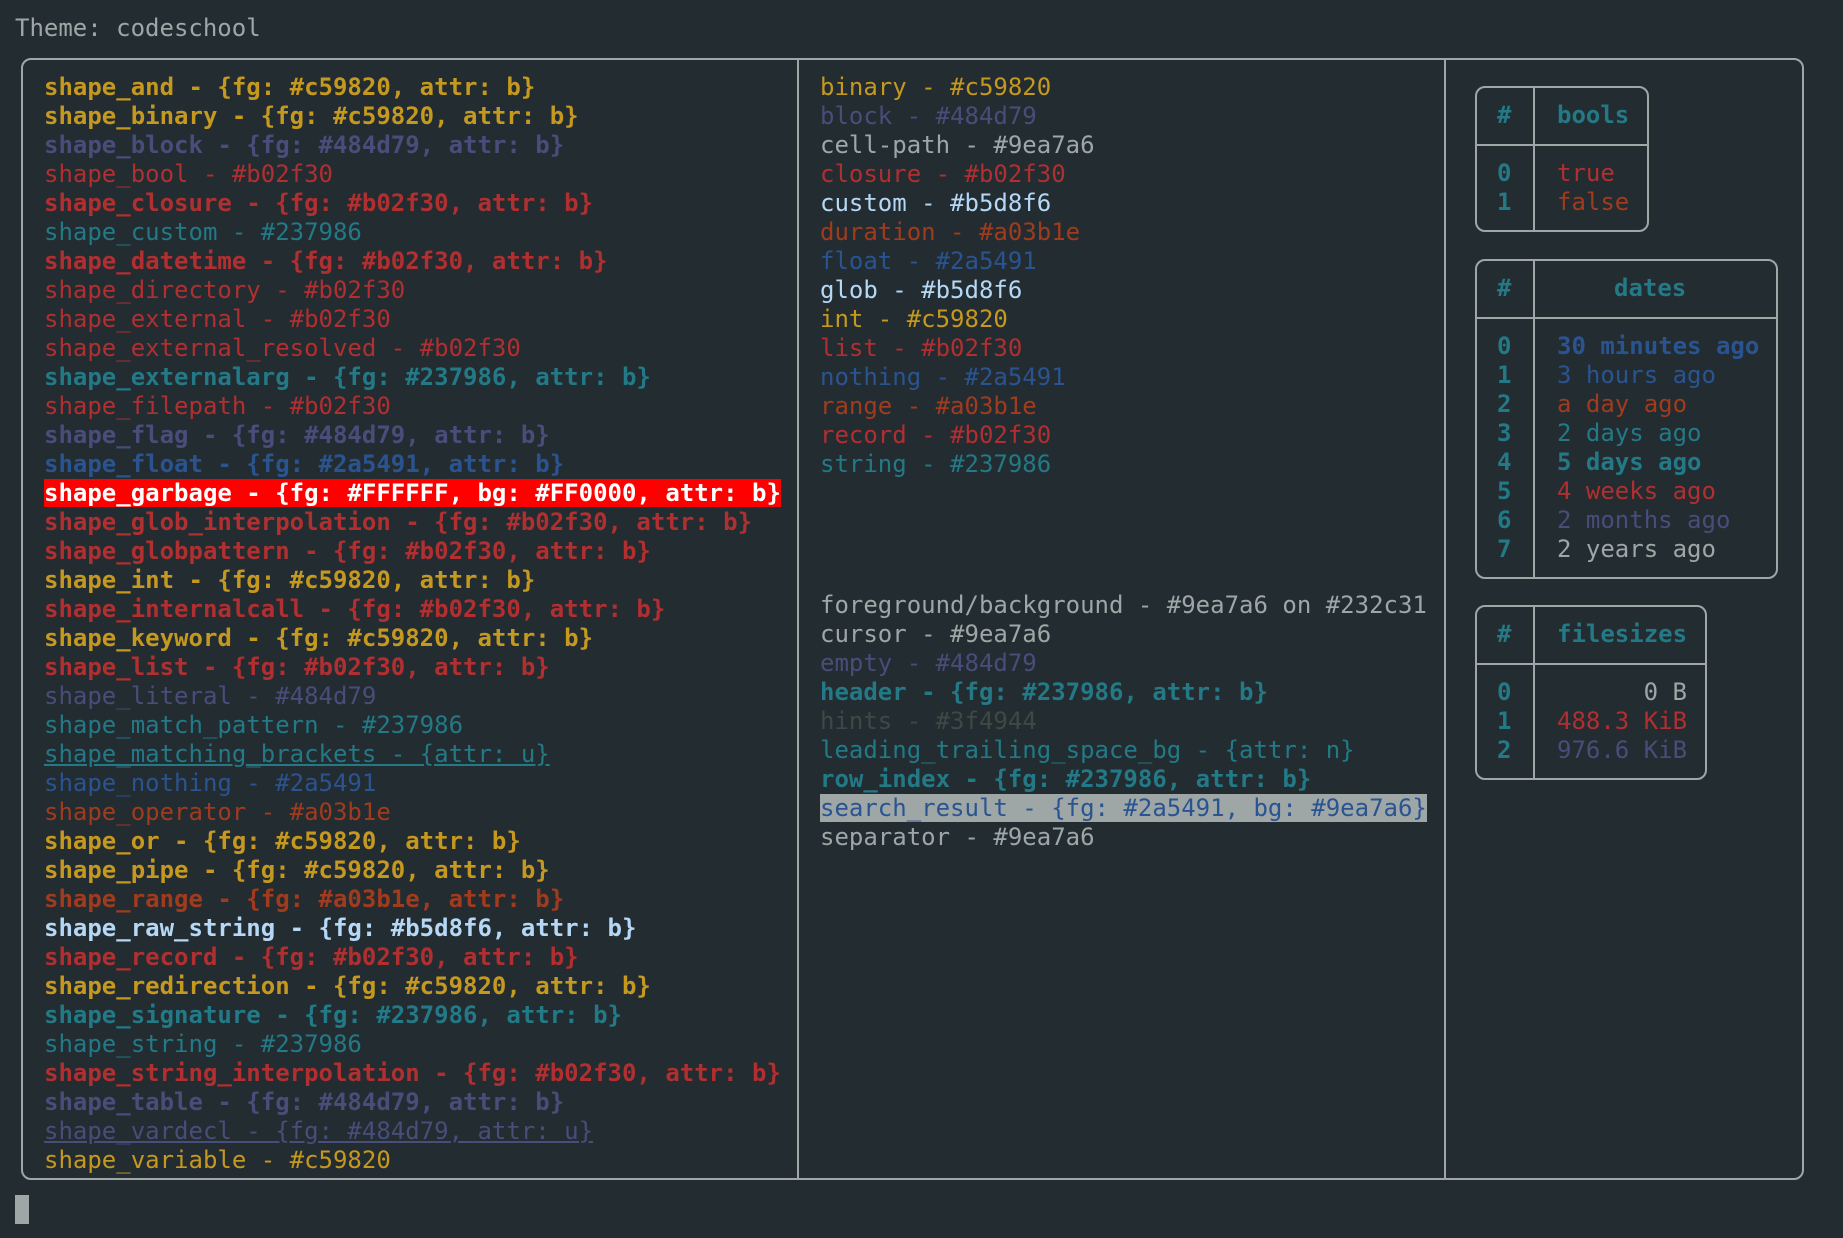  Describe the element at coordinates (928, 261) in the screenshot. I see `type-color-entry: float - #2a5491` at that location.